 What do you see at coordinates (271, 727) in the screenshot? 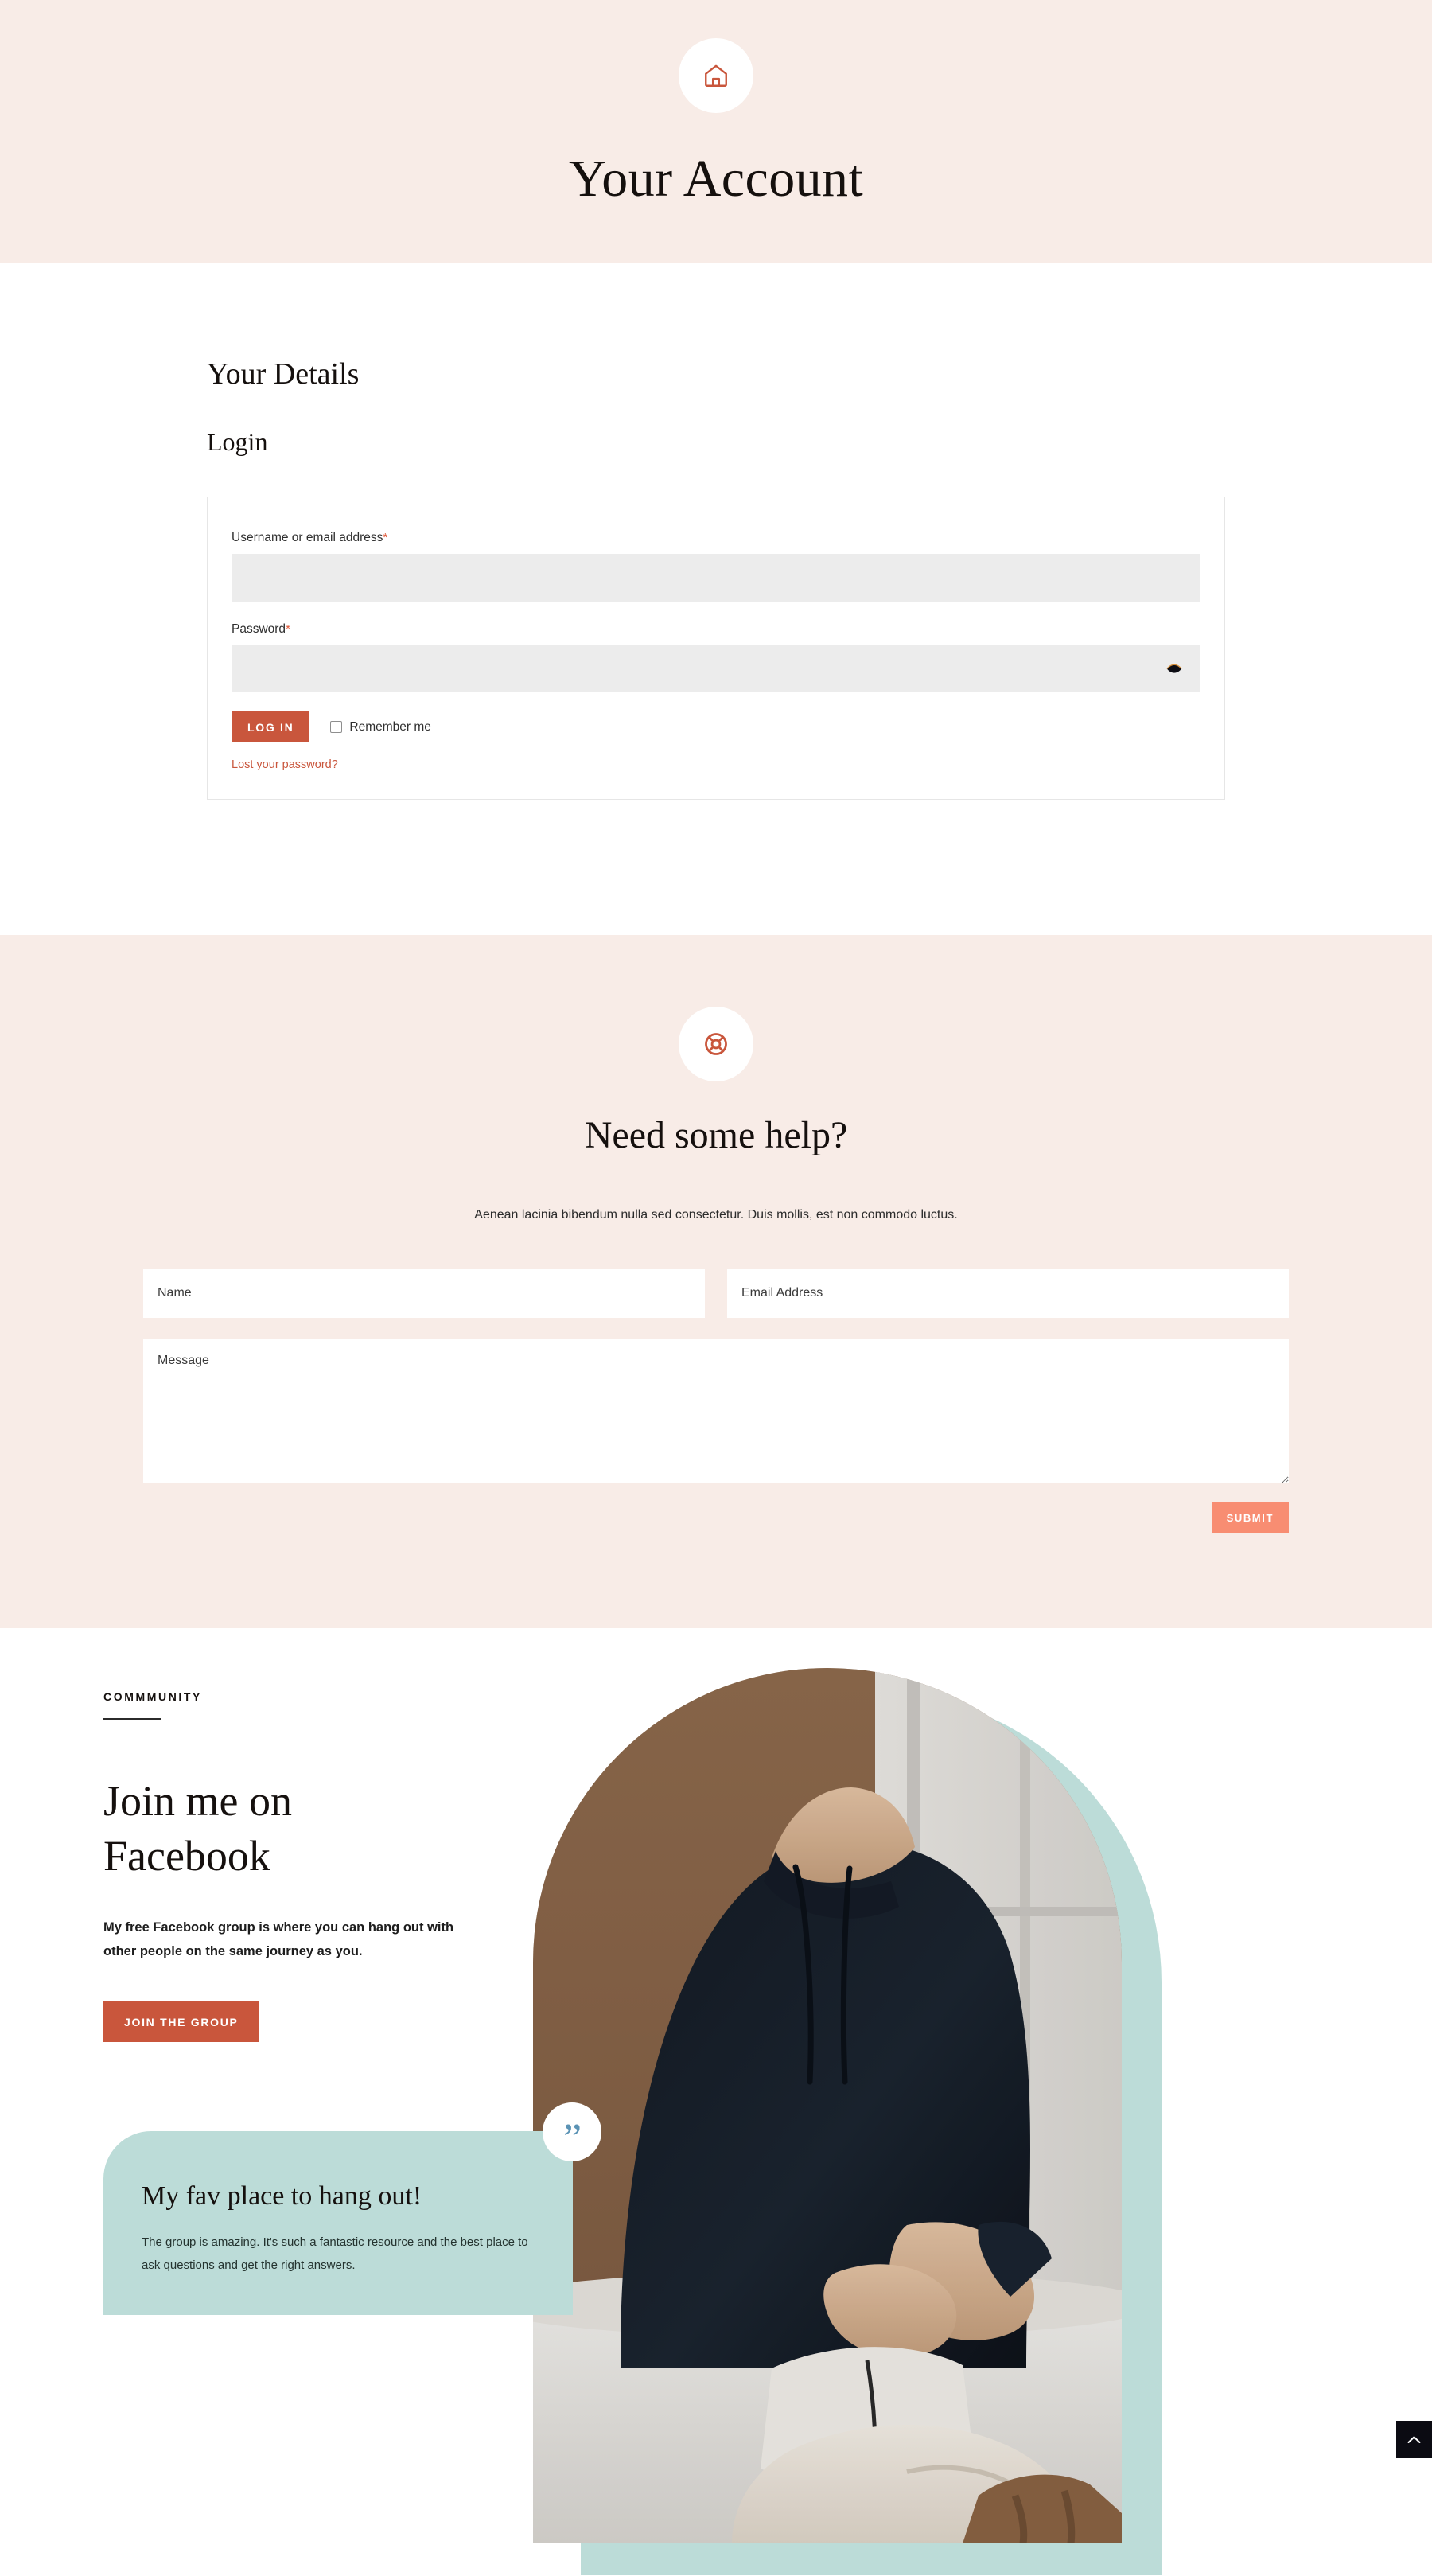
I see `log-in-button: LOG IN` at bounding box center [271, 727].